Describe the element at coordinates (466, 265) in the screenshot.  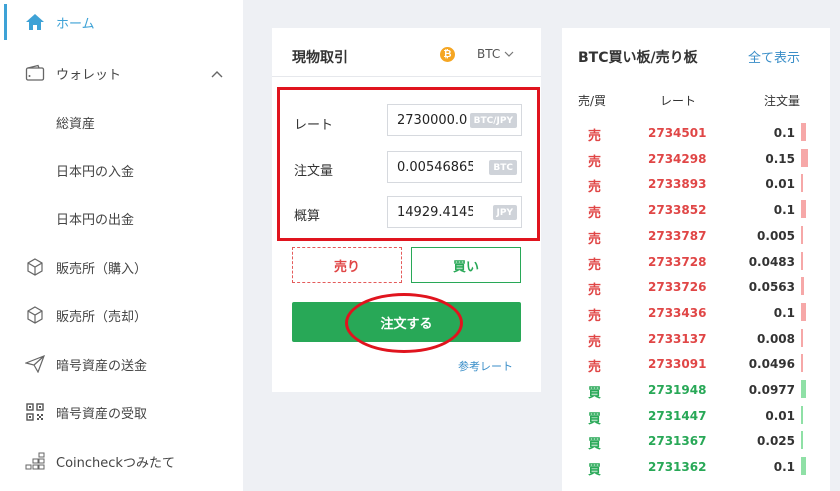
I see `buy-button: 買い` at that location.